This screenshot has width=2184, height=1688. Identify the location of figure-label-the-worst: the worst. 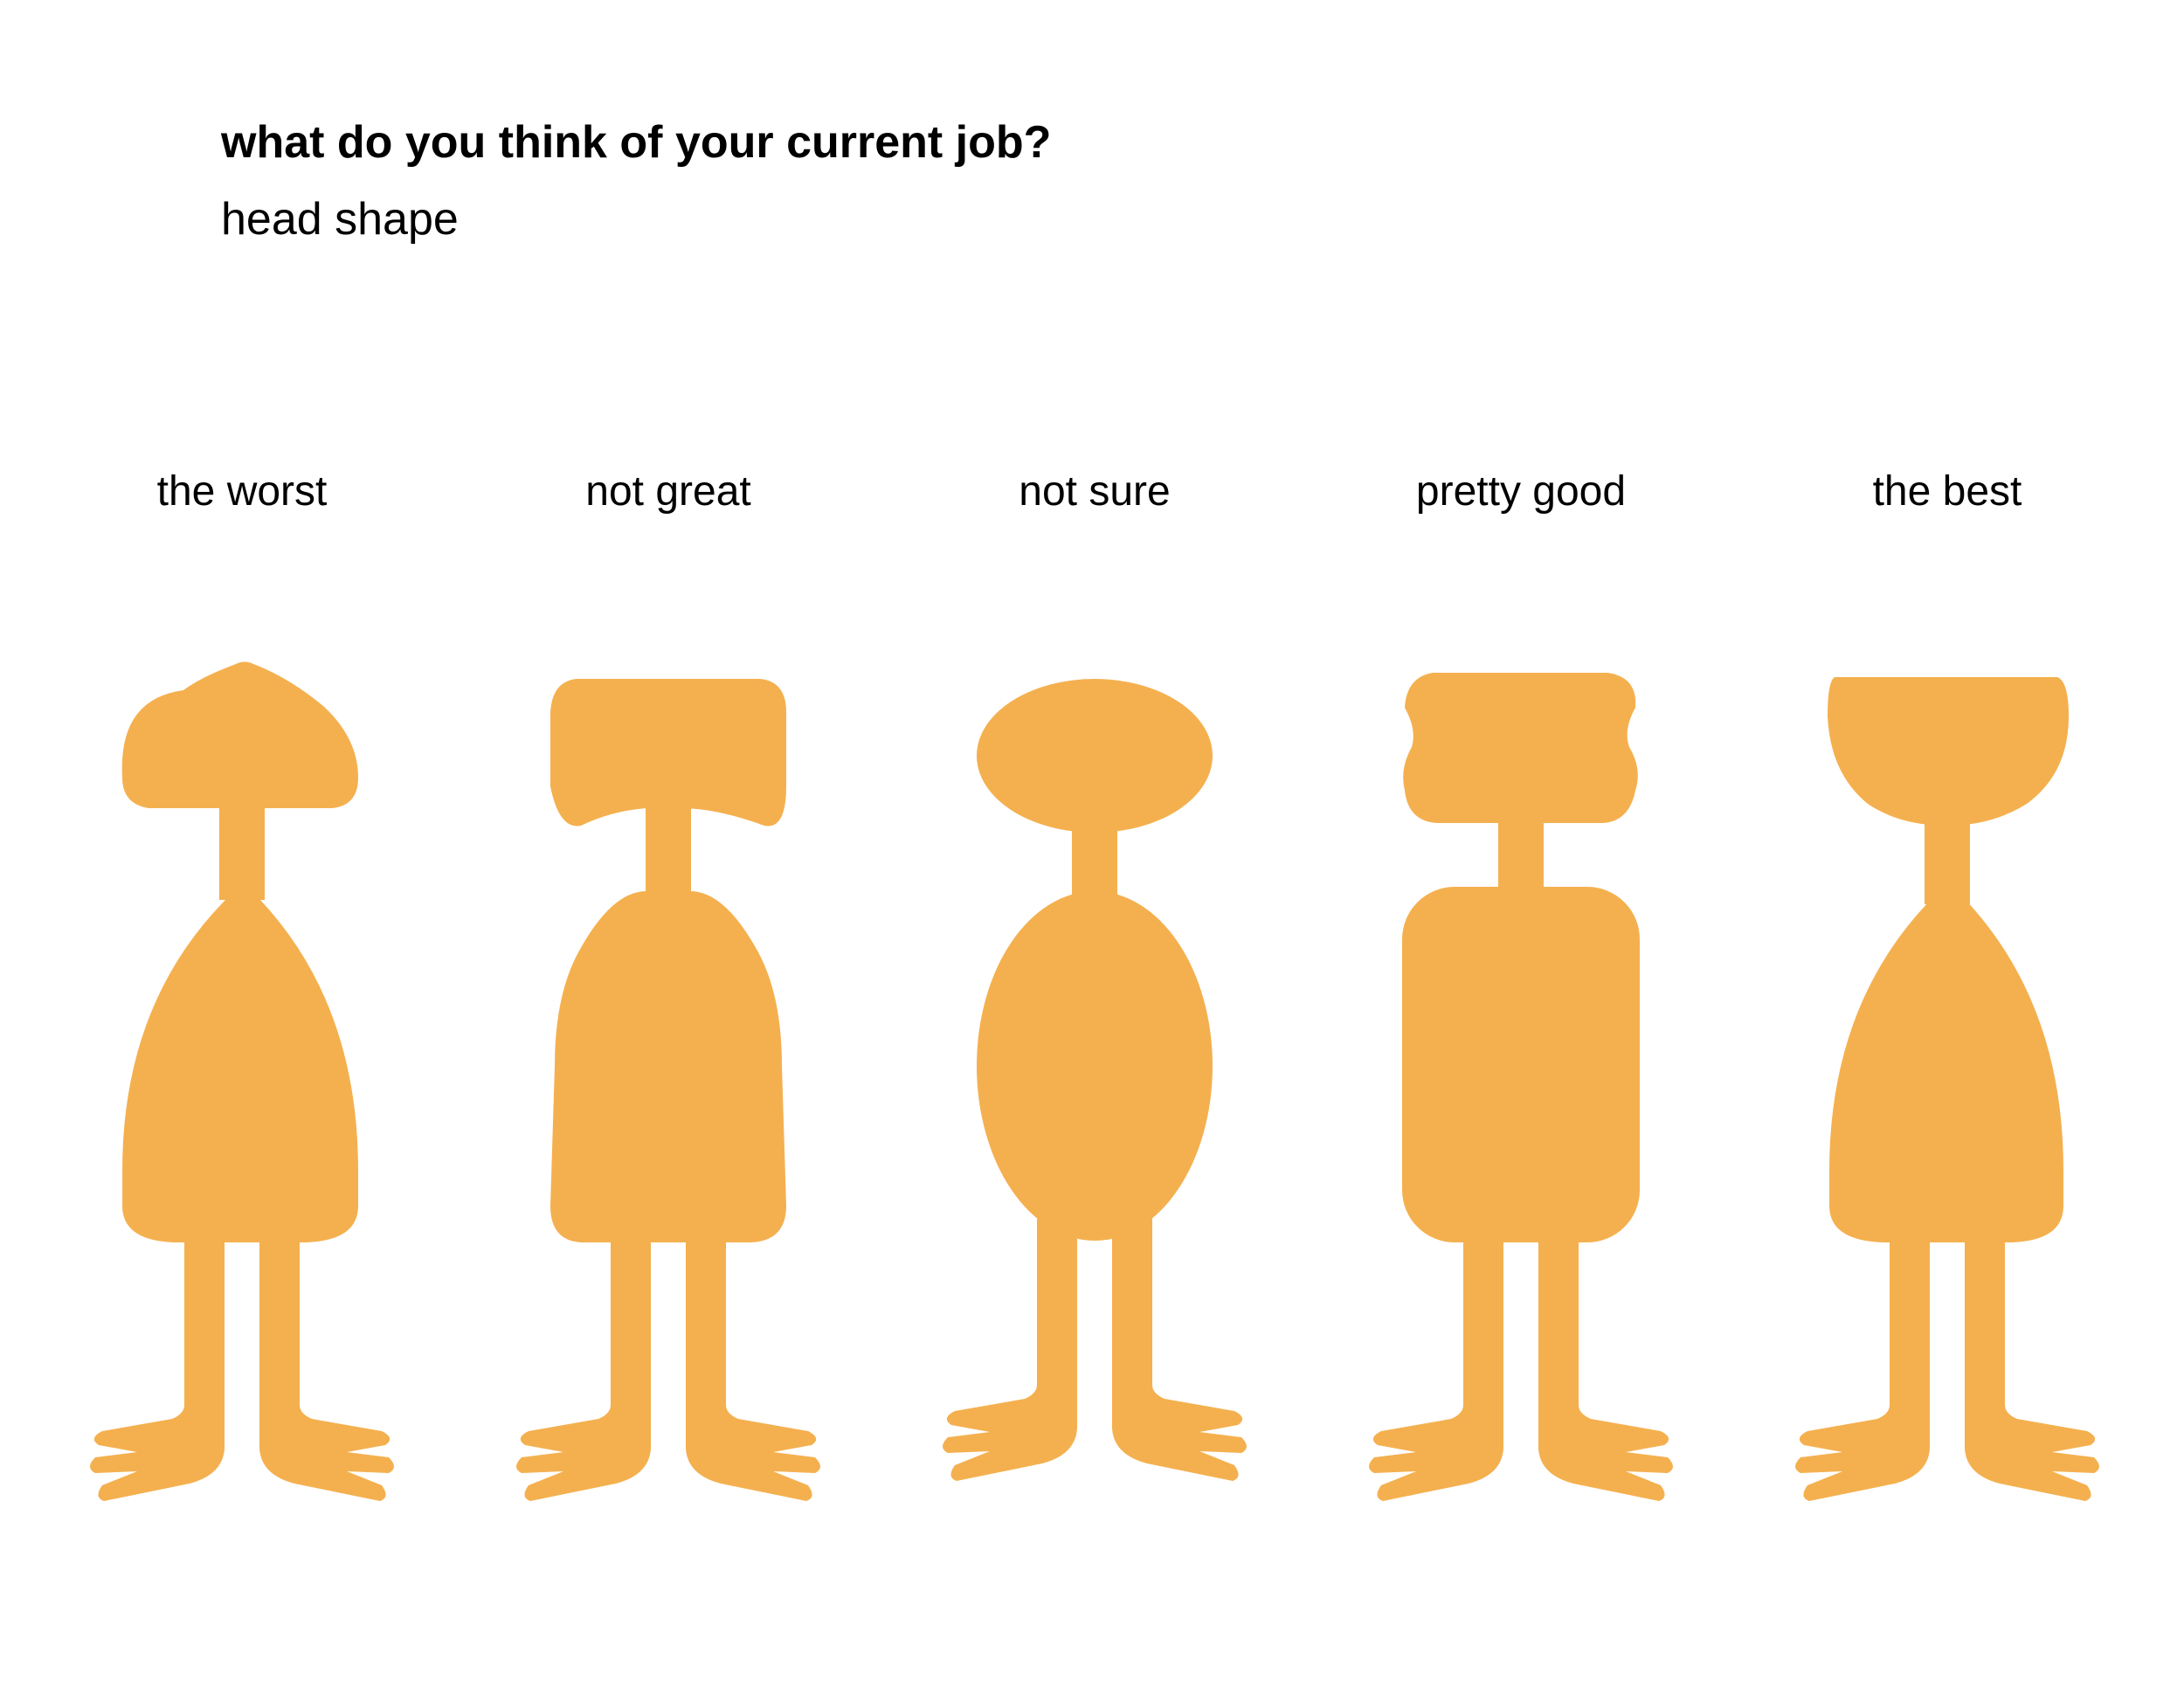
(242, 491).